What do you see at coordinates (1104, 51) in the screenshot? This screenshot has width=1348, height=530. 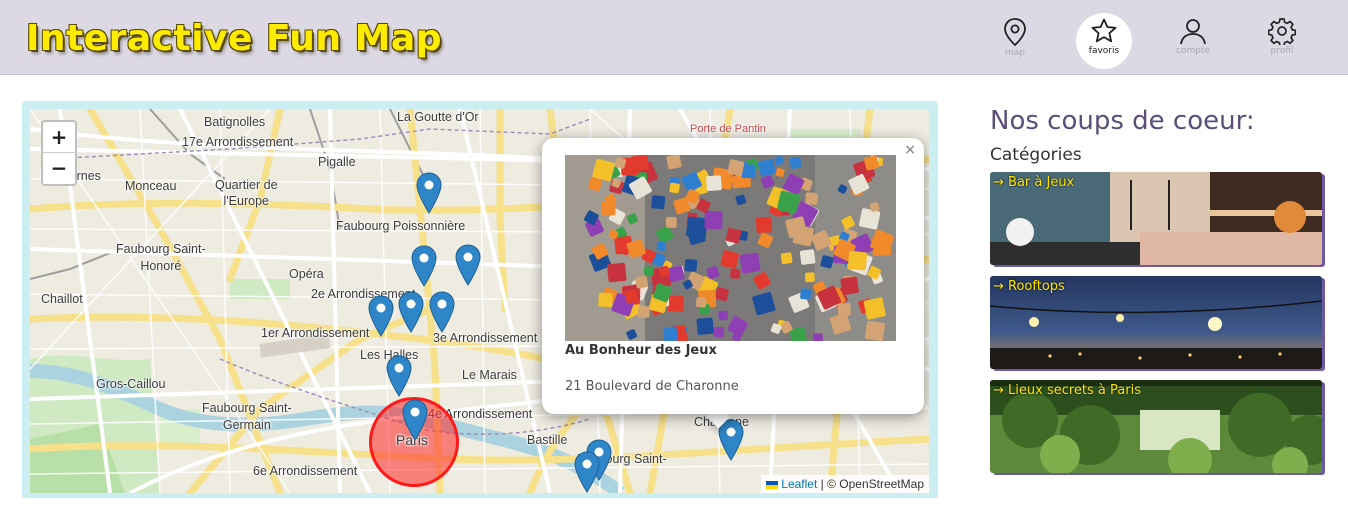 I see `nav-favoris-label: favoris` at bounding box center [1104, 51].